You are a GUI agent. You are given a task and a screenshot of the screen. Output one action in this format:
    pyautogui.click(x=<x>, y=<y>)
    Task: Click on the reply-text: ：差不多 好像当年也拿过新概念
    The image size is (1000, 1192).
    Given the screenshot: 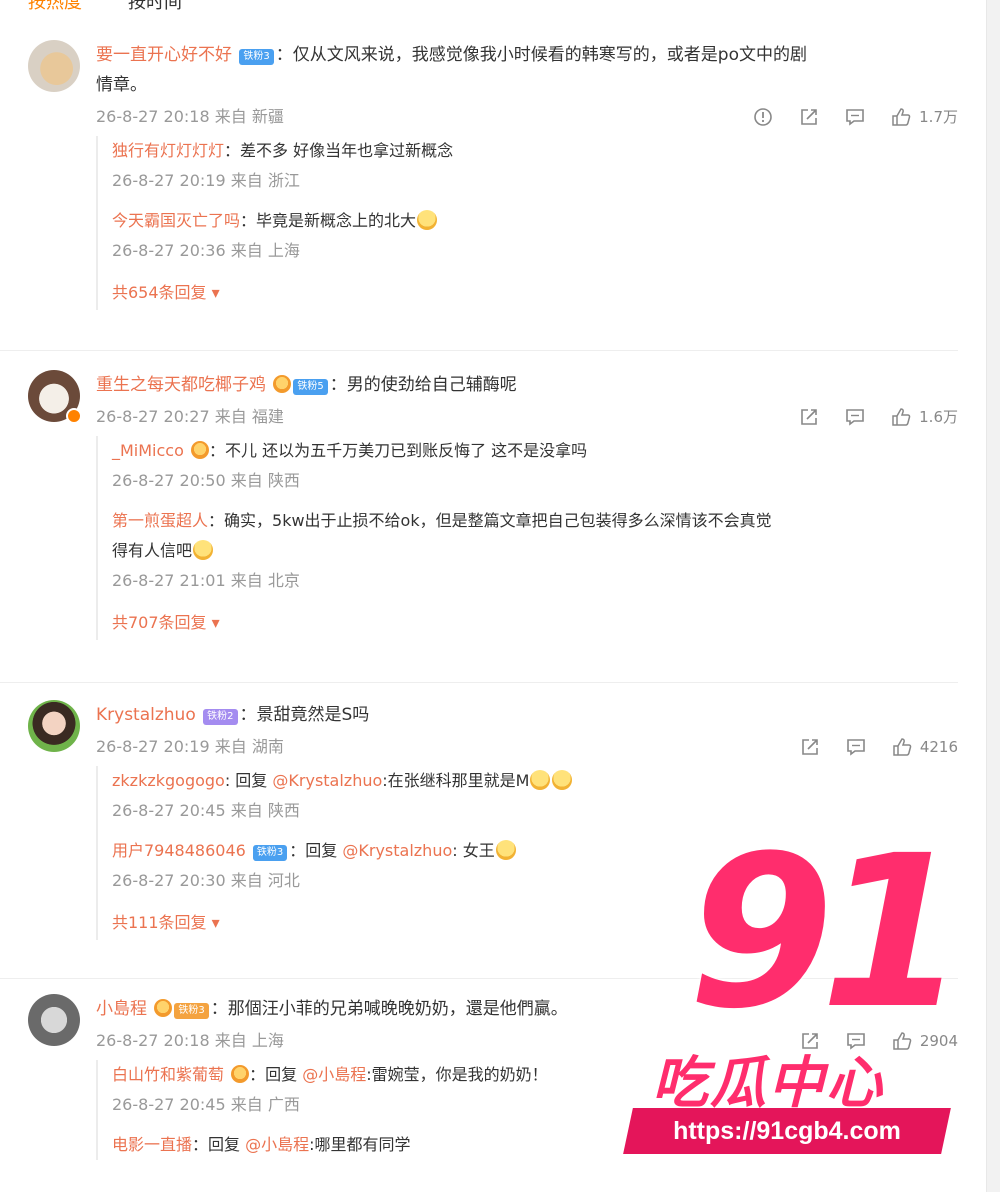 What is the action you would take?
    pyautogui.click(x=339, y=150)
    